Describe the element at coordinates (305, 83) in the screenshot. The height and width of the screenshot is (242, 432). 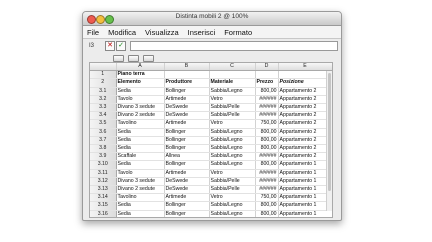
I see `cell-e: Posizione` at that location.